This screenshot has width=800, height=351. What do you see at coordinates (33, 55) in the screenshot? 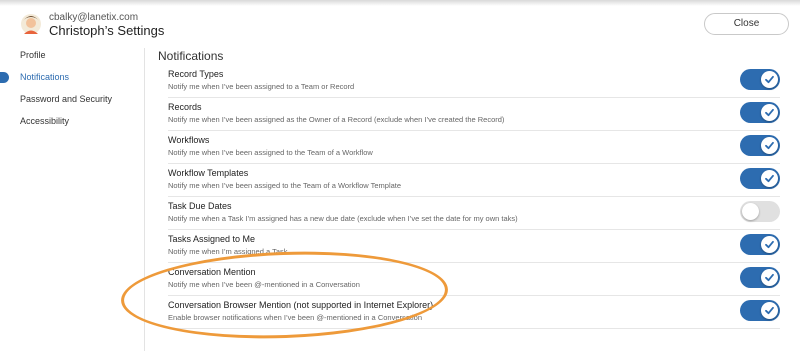
I see `sidebar-item-profile: Profile` at bounding box center [33, 55].